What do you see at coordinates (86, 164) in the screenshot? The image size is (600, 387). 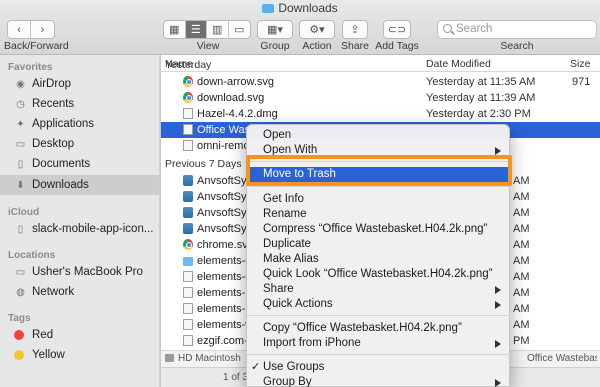 I see `sidebar-item-documents: ▯ Documents` at bounding box center [86, 164].